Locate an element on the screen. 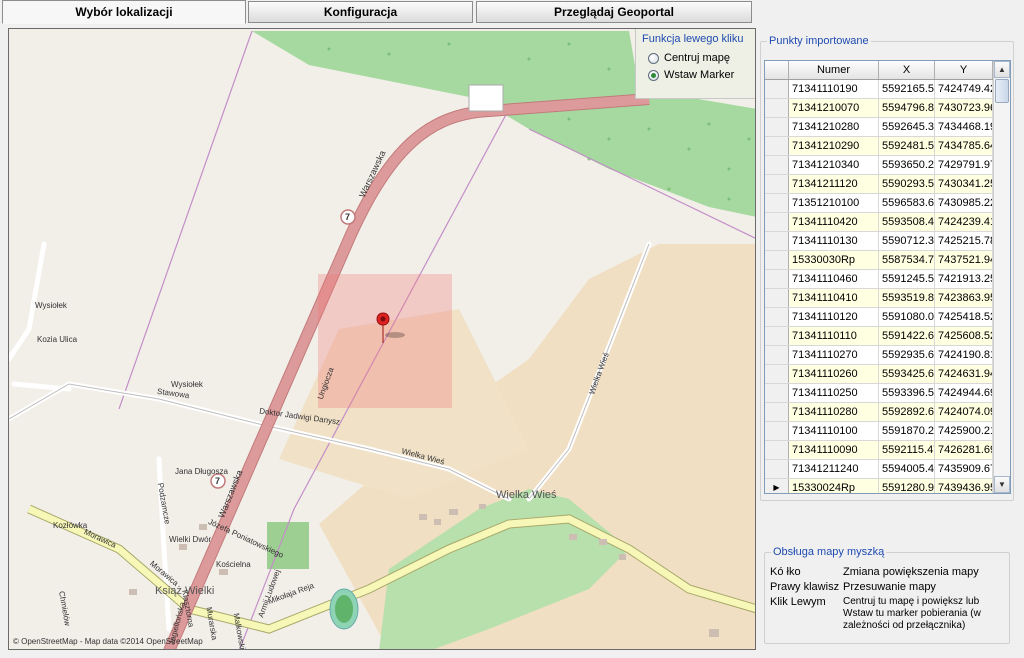 This screenshot has height=658, width=1024. cell-y: 7425215.78 is located at coordinates (964, 241).